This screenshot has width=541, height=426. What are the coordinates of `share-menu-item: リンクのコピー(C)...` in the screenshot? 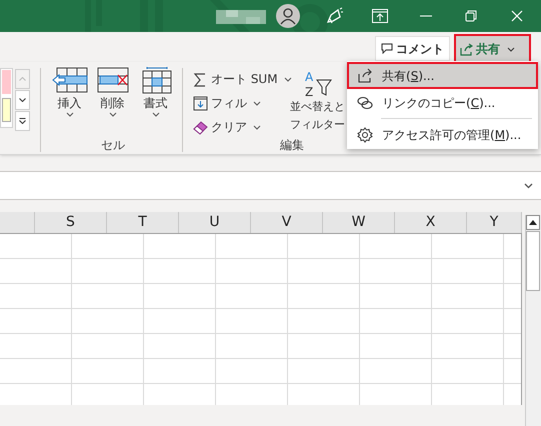 It's located at (442, 102).